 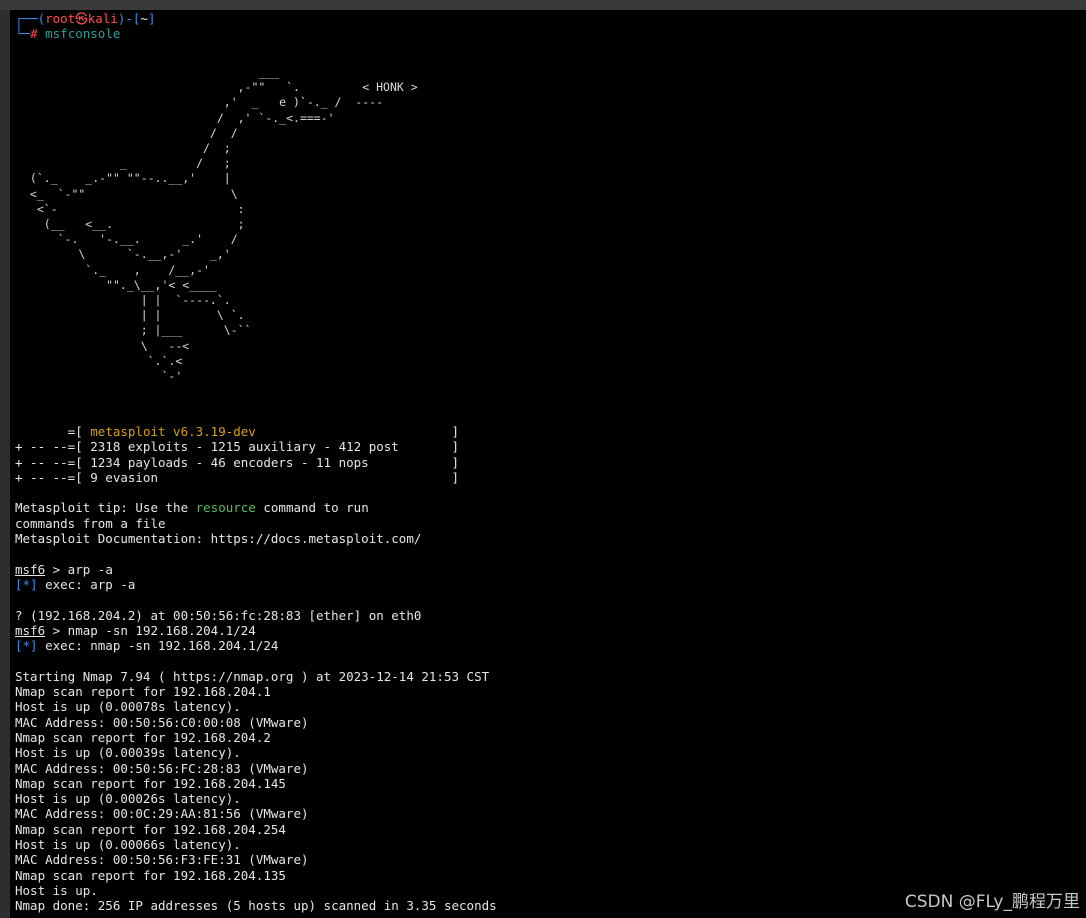 What do you see at coordinates (151, 18) in the screenshot?
I see `prompt-bracket-close: ]` at bounding box center [151, 18].